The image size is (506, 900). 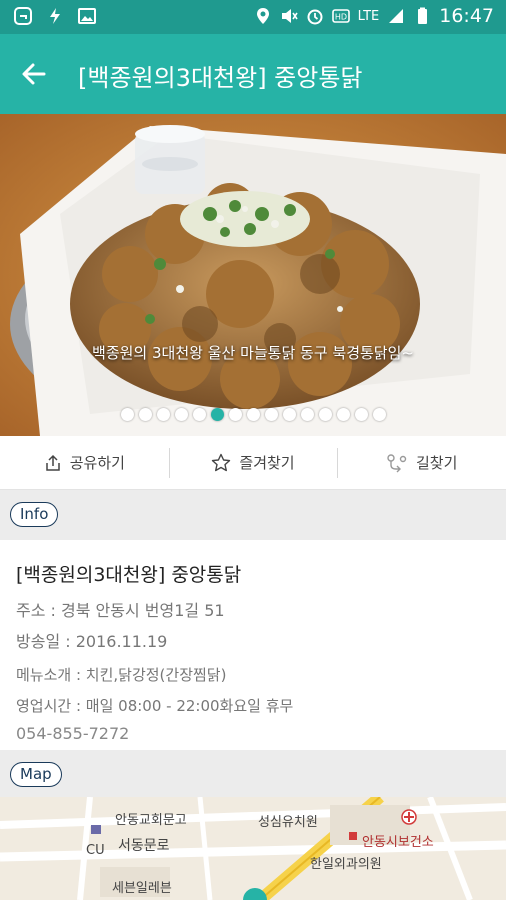 I want to click on battery-icon, so click(x=423, y=15).